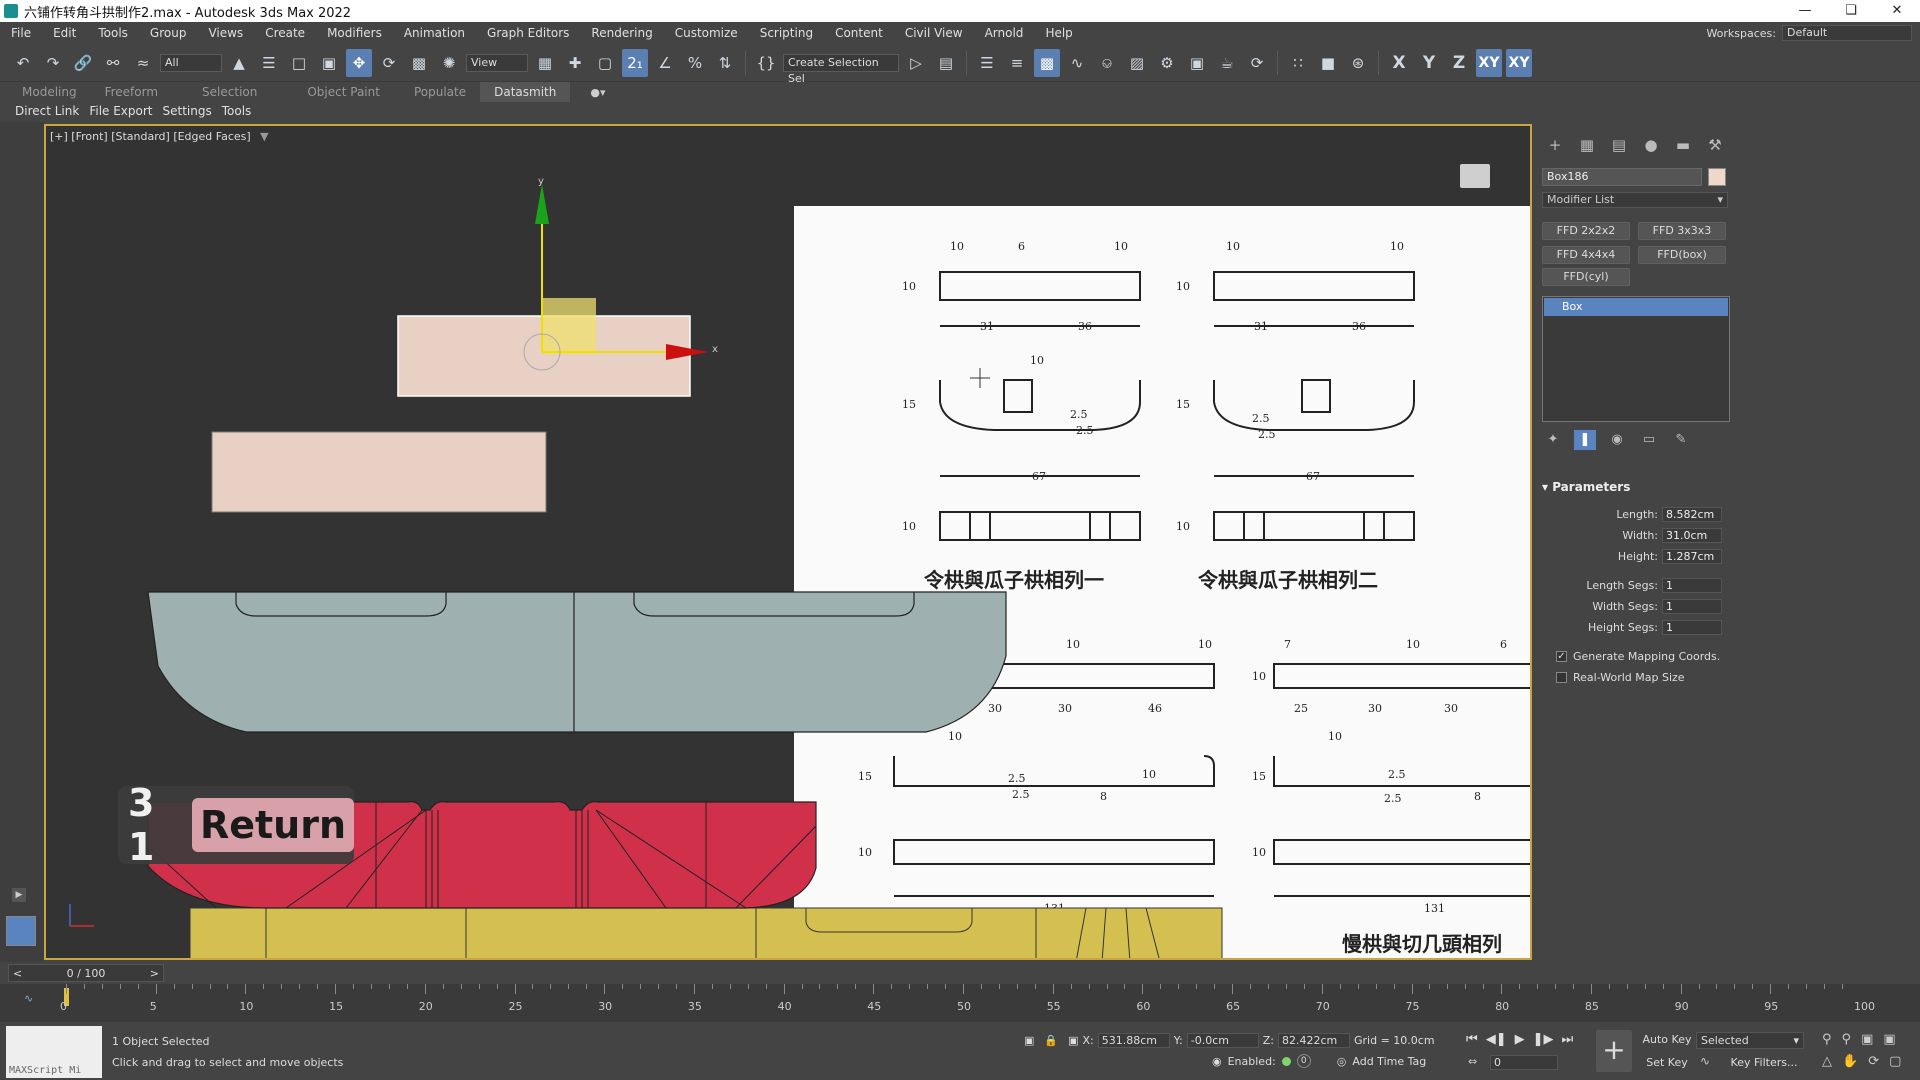 The width and height of the screenshot is (1920, 1080). What do you see at coordinates (1585, 440) in the screenshot?
I see `show-end-result-icon: ❚` at bounding box center [1585, 440].